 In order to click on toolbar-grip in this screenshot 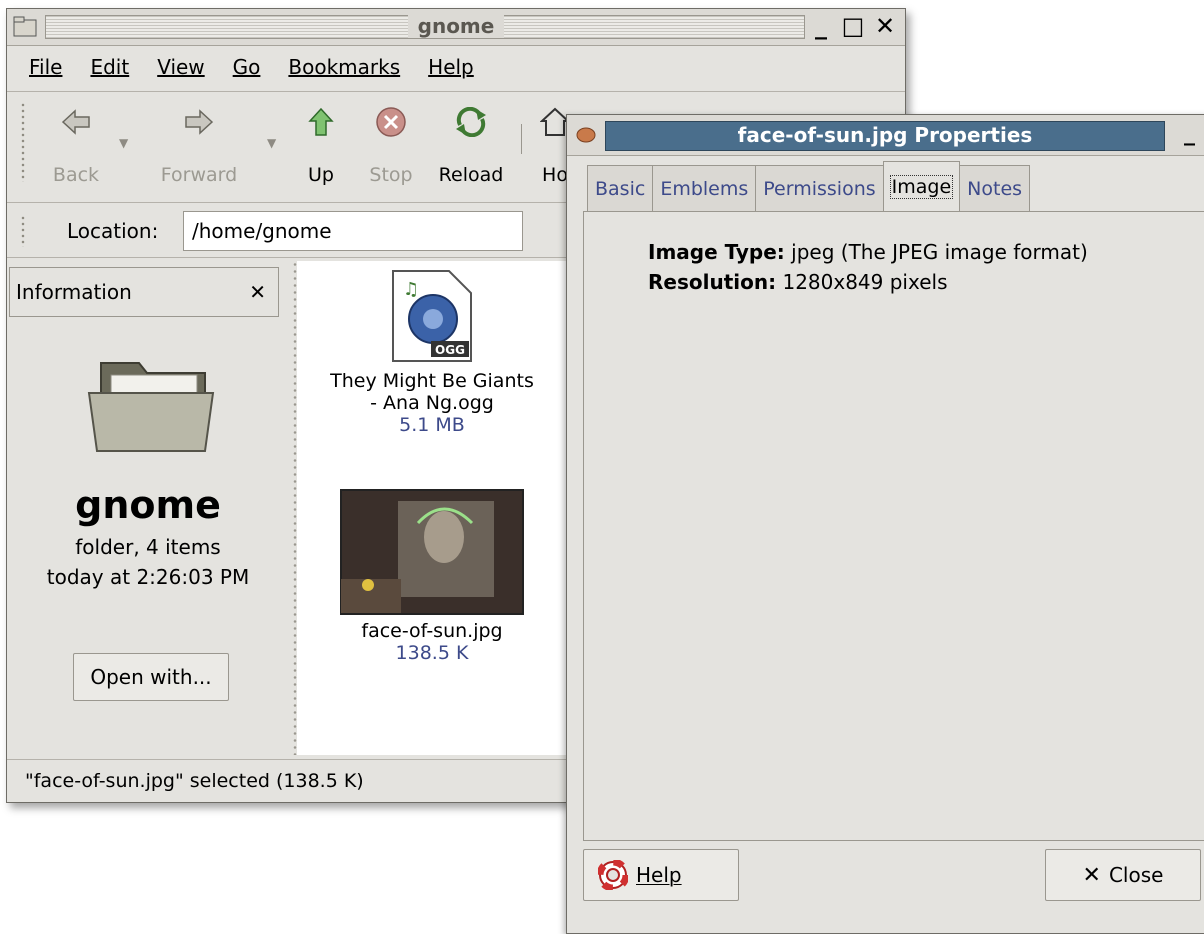, I will do `click(23, 142)`.